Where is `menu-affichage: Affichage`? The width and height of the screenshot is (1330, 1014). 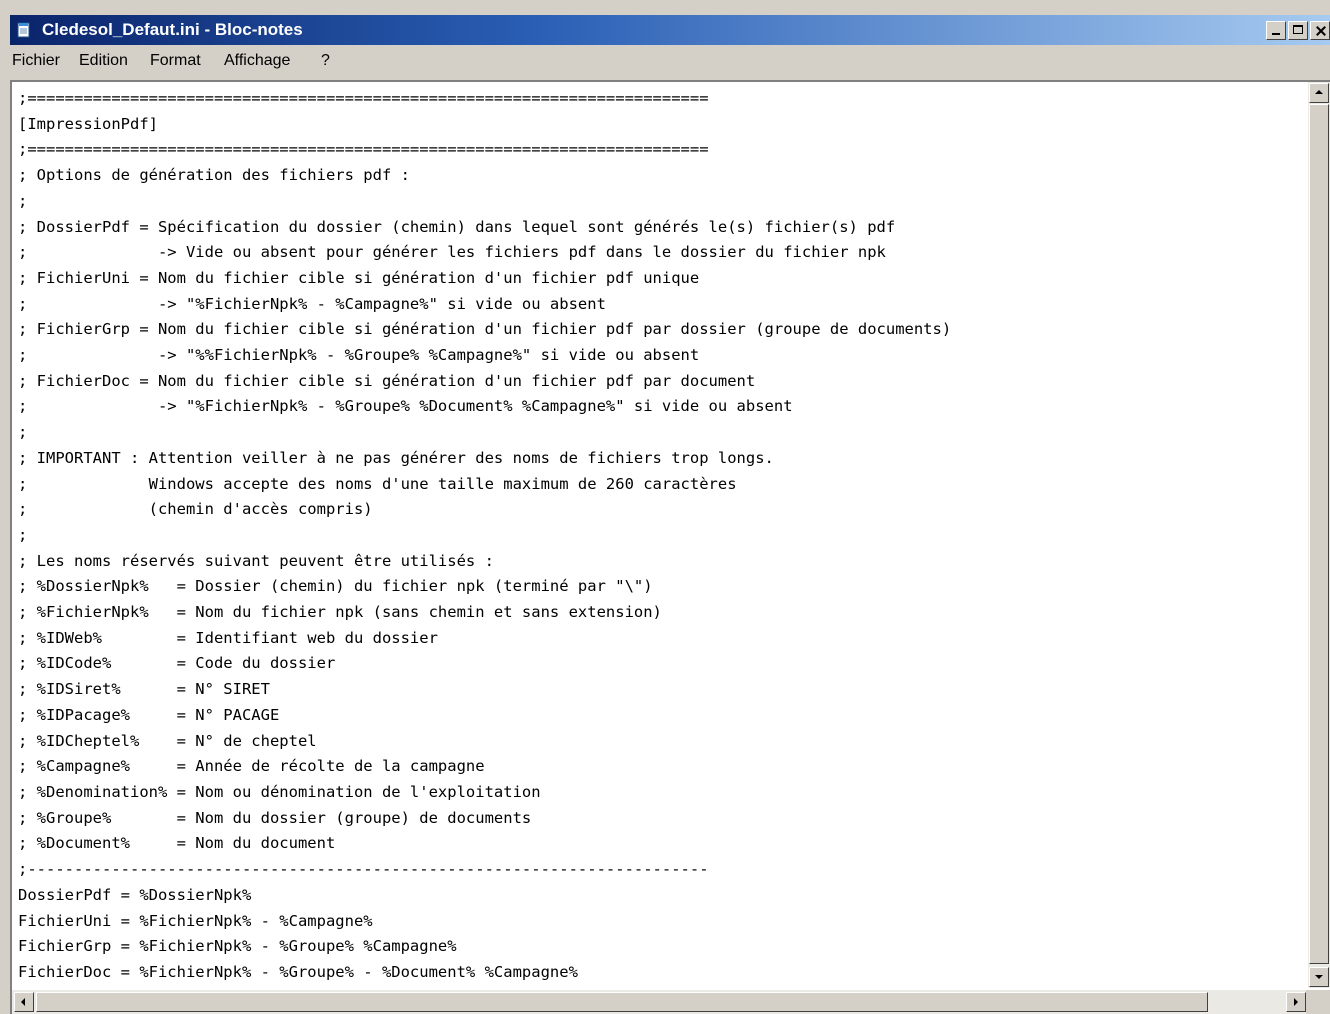
menu-affichage: Affichage is located at coordinates (257, 61).